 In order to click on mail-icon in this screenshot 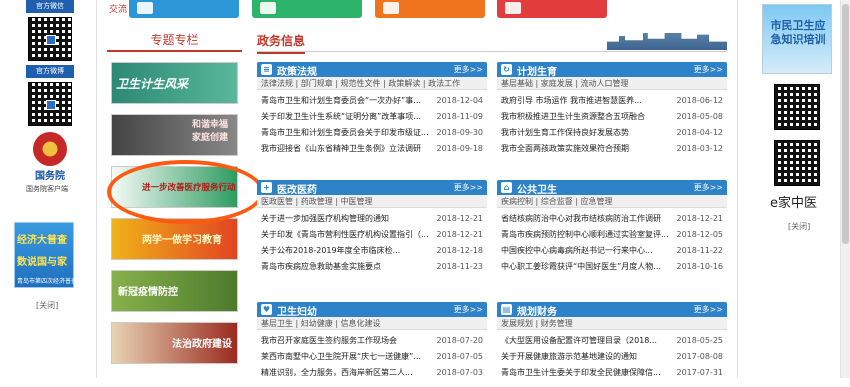, I will do `click(145, 8)`.